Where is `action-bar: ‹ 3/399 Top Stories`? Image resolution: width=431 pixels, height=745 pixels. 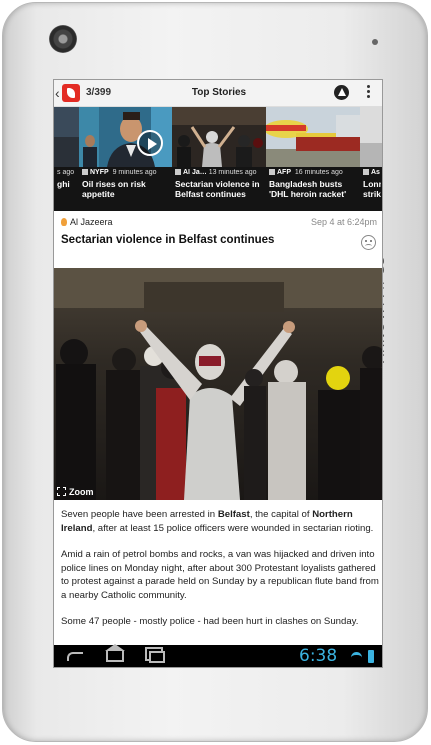 action-bar: ‹ 3/399 Top Stories is located at coordinates (218, 93).